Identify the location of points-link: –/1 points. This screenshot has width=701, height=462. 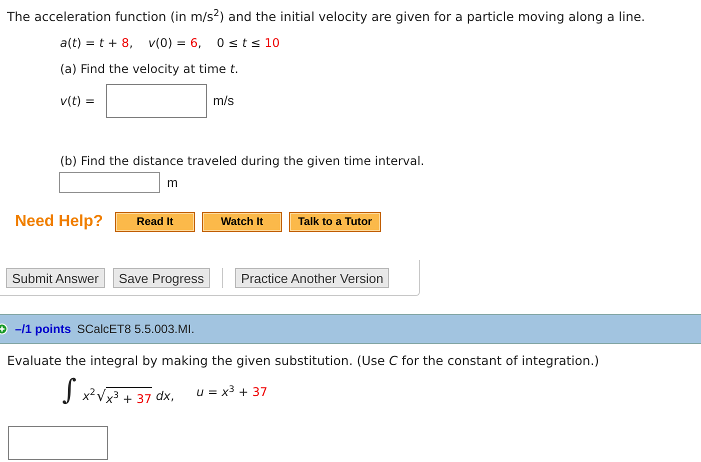
(43, 329).